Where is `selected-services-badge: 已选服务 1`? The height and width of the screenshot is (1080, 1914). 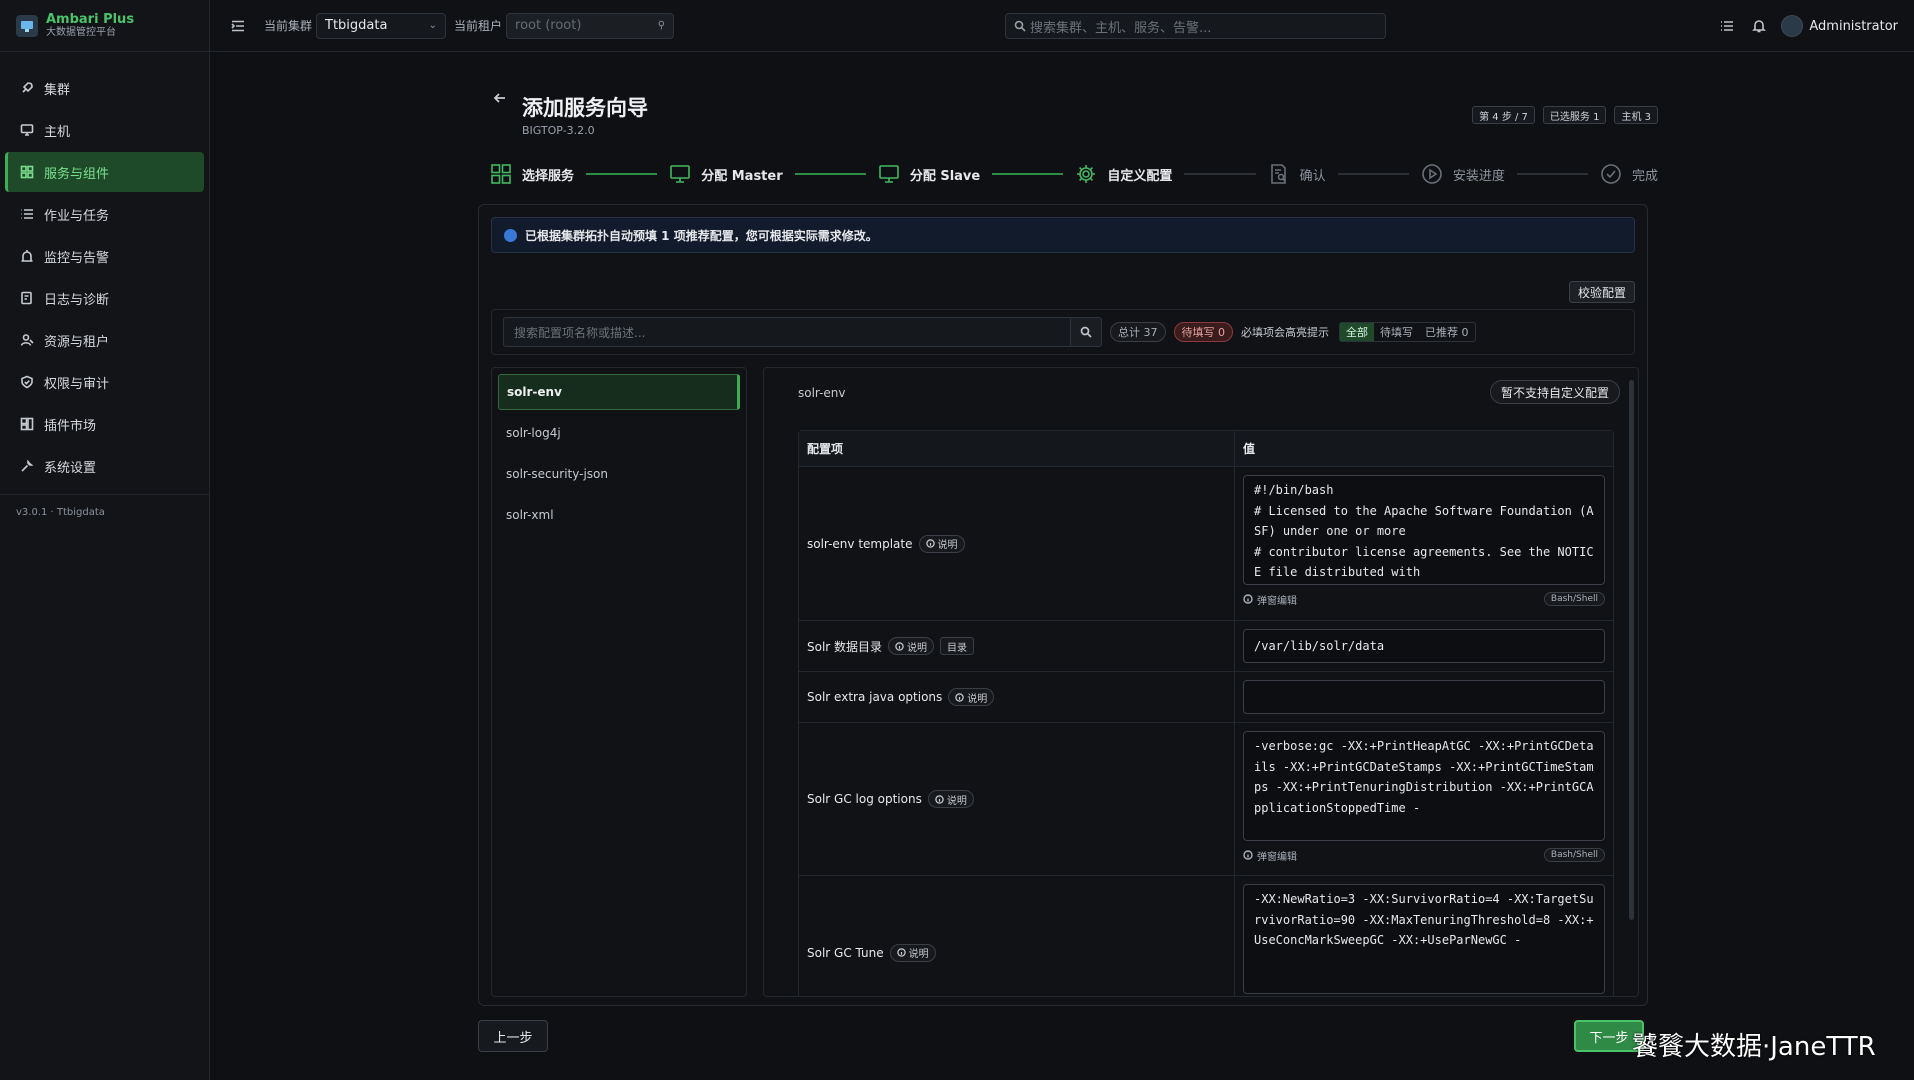 selected-services-badge: 已选服务 1 is located at coordinates (1574, 115).